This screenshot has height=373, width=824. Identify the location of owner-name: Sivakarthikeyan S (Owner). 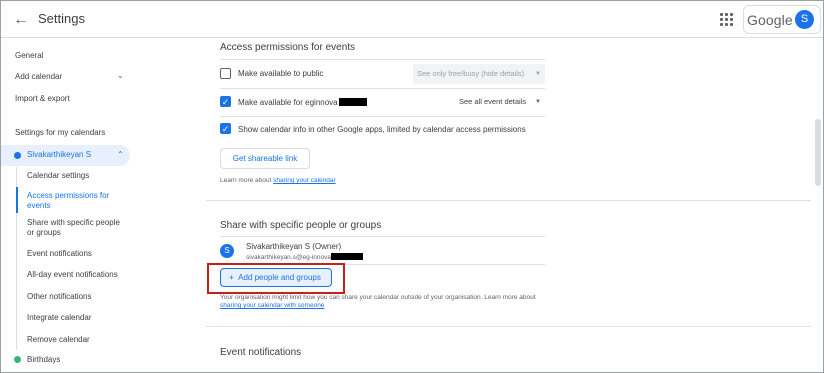
(294, 246).